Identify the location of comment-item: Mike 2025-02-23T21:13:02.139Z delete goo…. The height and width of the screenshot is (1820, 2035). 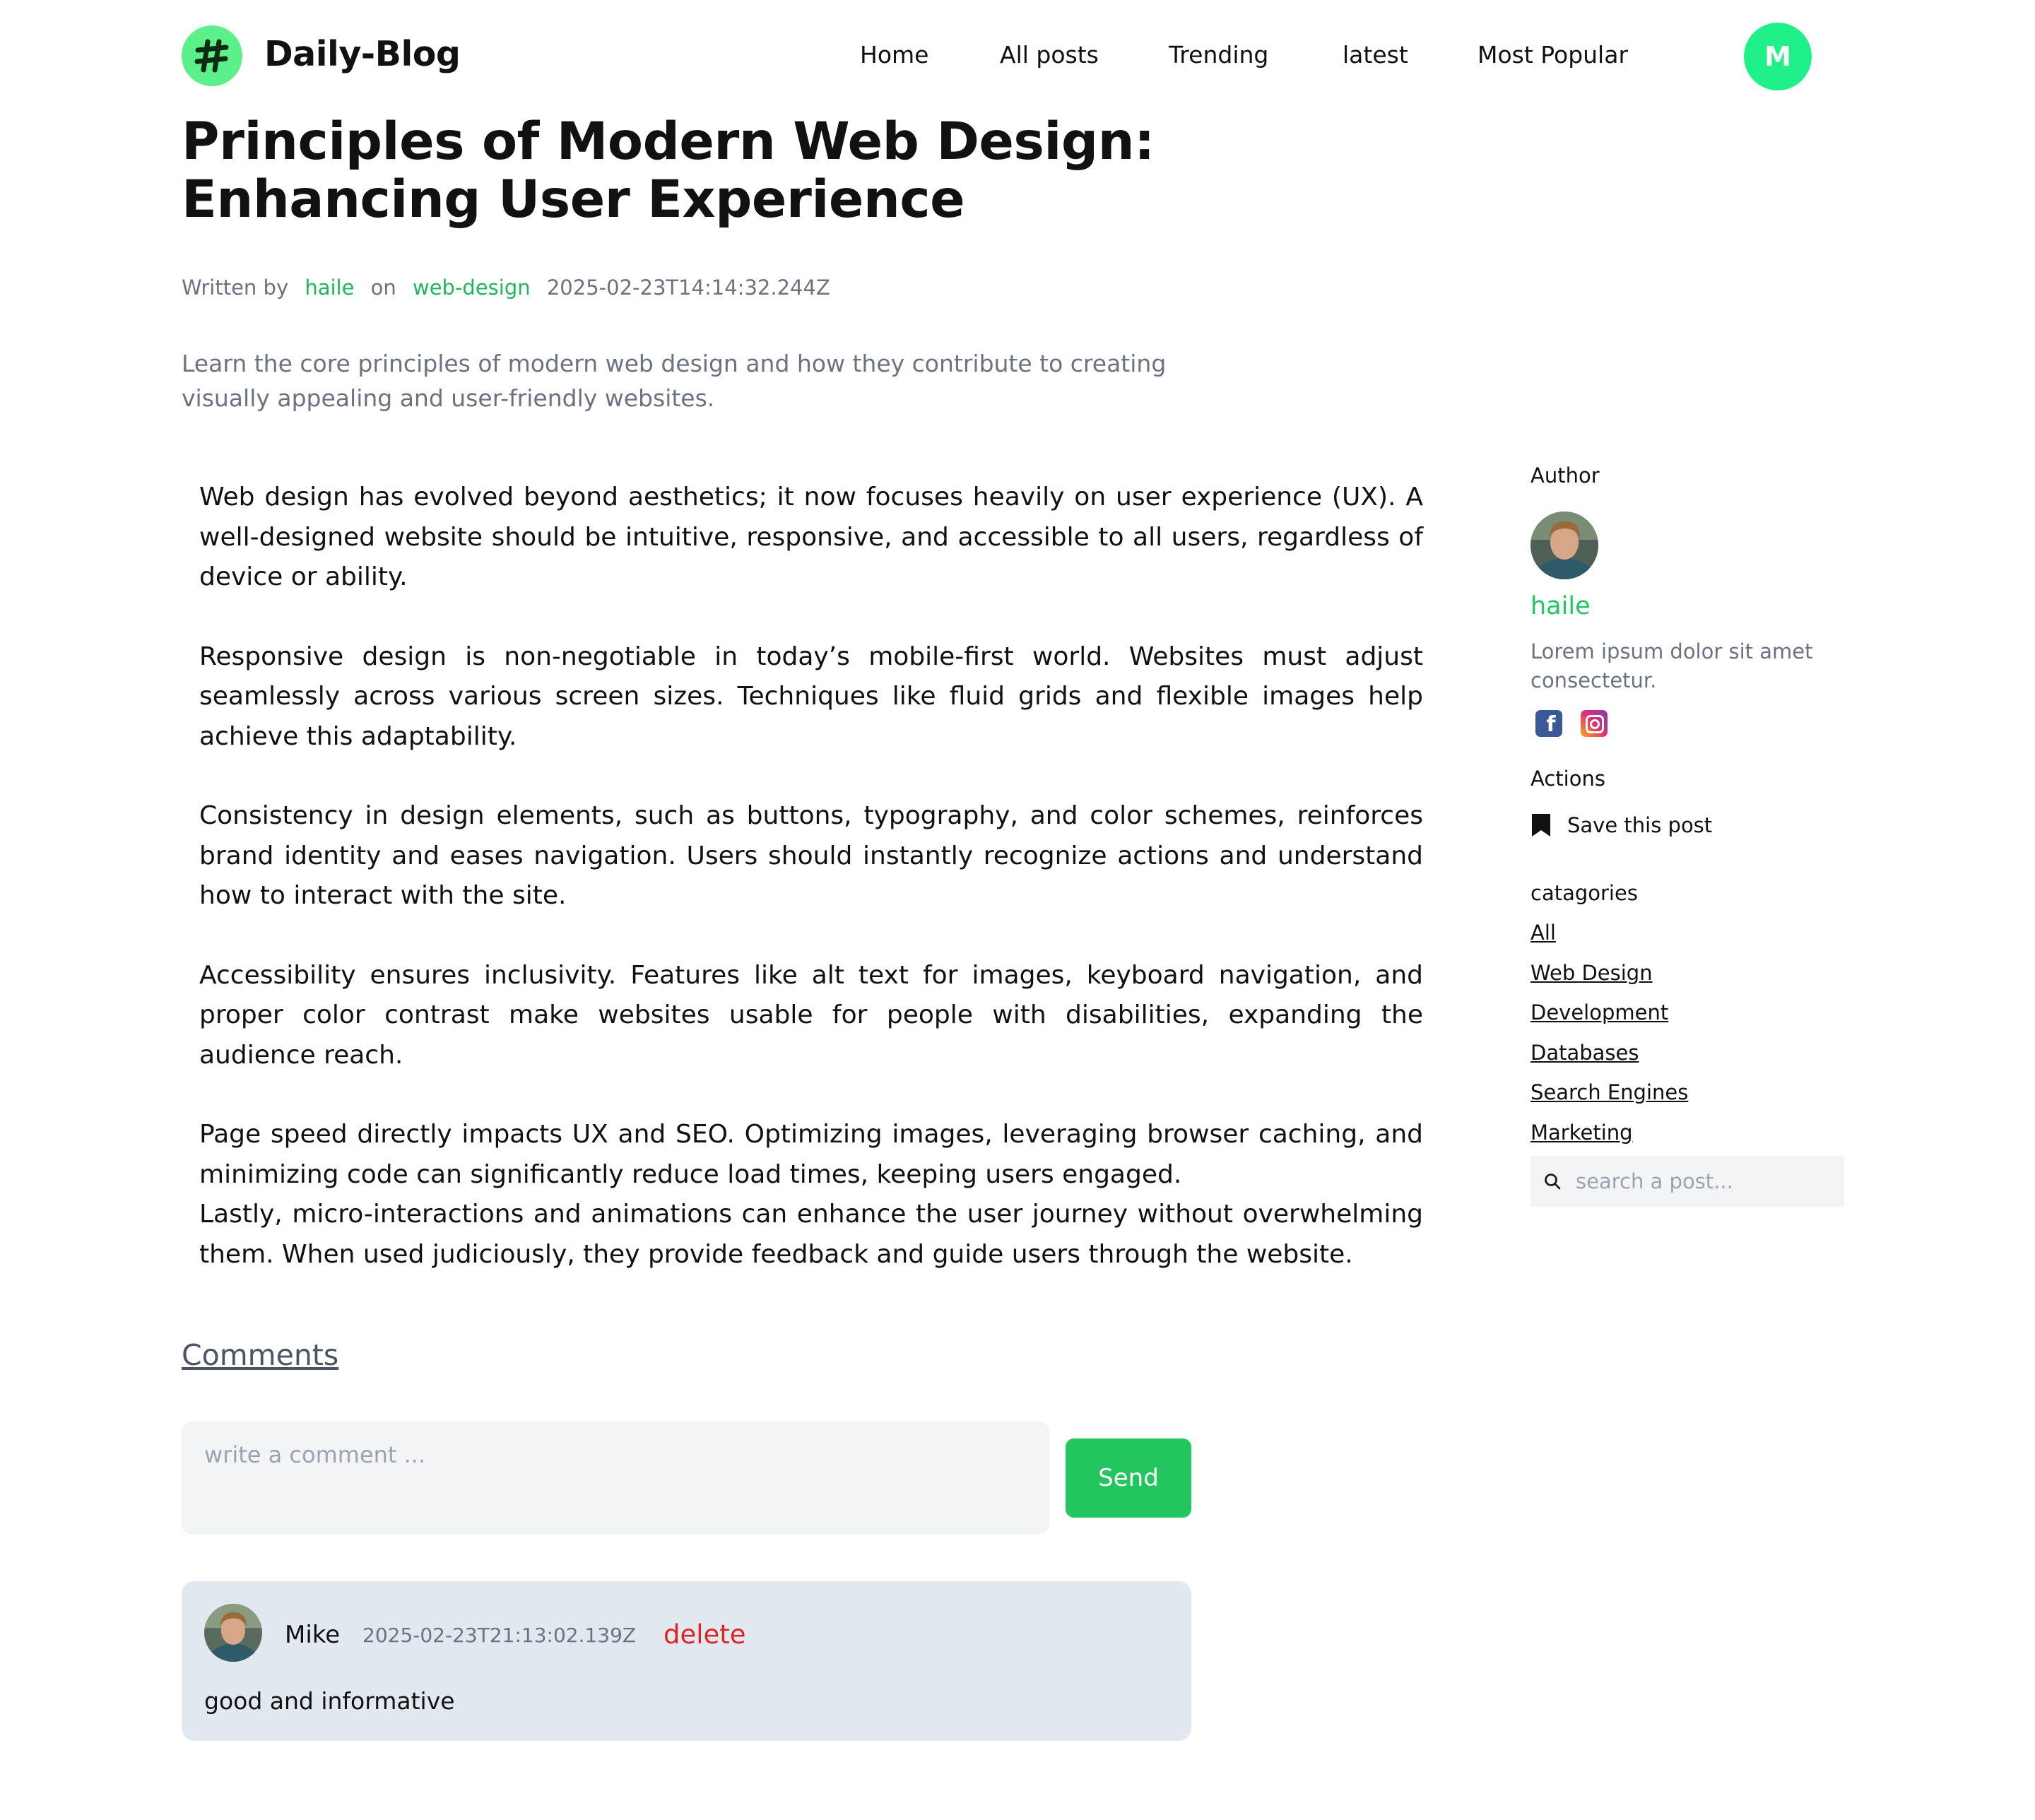
(686, 1661).